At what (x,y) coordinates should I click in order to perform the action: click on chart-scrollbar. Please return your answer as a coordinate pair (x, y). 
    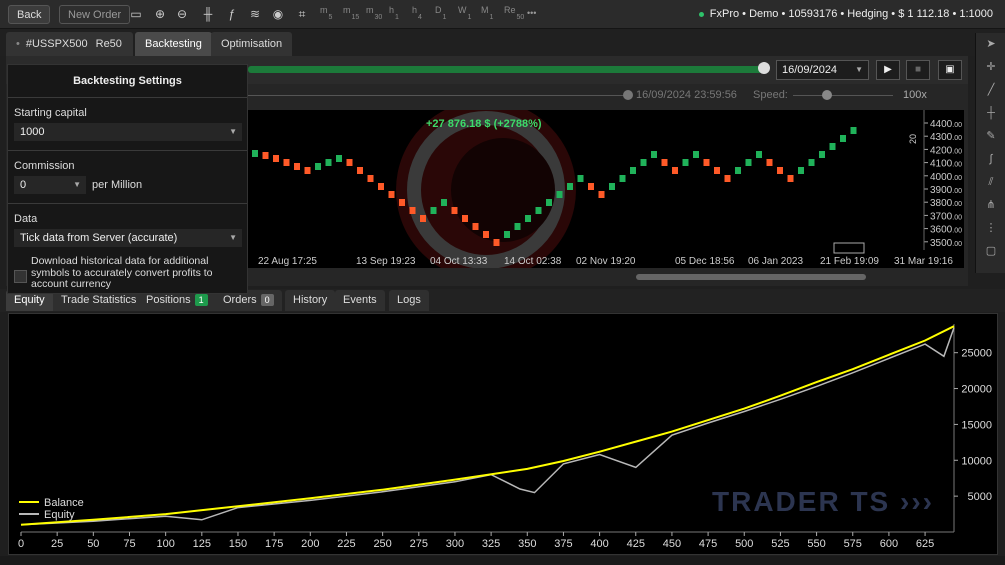
    Looking at the image, I should click on (751, 277).